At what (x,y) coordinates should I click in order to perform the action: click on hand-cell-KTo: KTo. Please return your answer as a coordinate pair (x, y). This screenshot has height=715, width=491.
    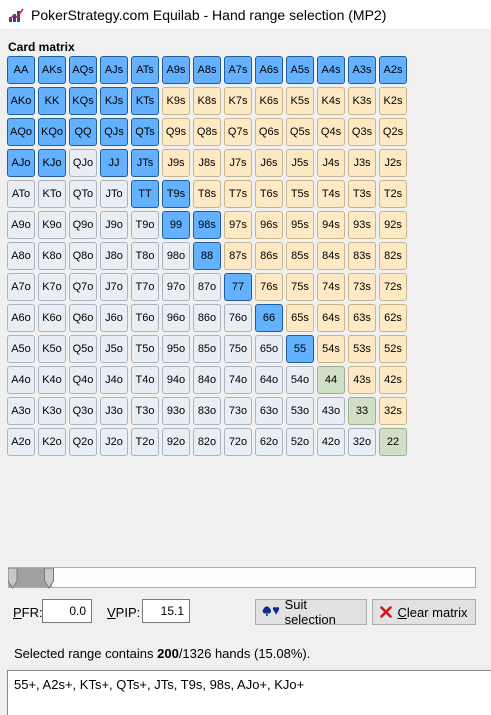
    Looking at the image, I should click on (52, 194).